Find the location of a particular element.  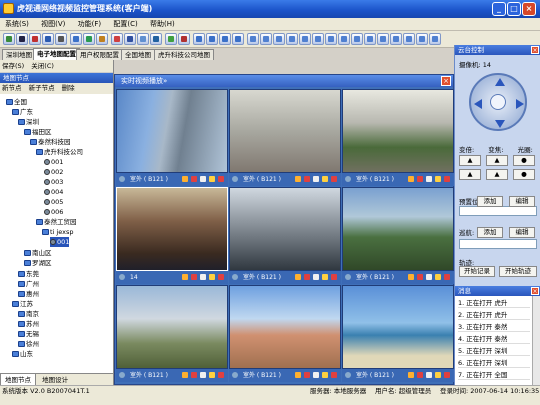

toolbar-filter-icon is located at coordinates (130, 39).